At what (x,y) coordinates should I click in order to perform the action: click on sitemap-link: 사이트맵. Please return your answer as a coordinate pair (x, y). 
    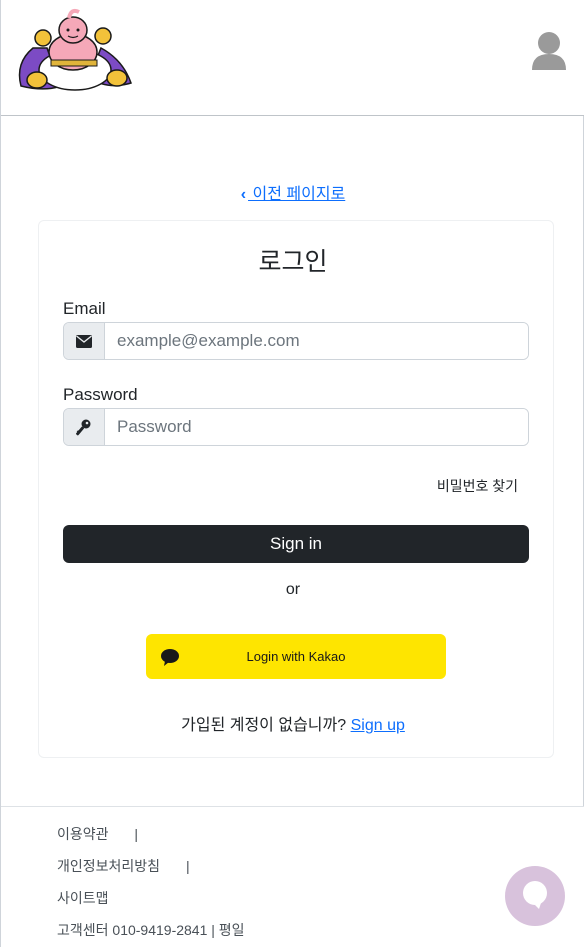
    Looking at the image, I should click on (83, 898).